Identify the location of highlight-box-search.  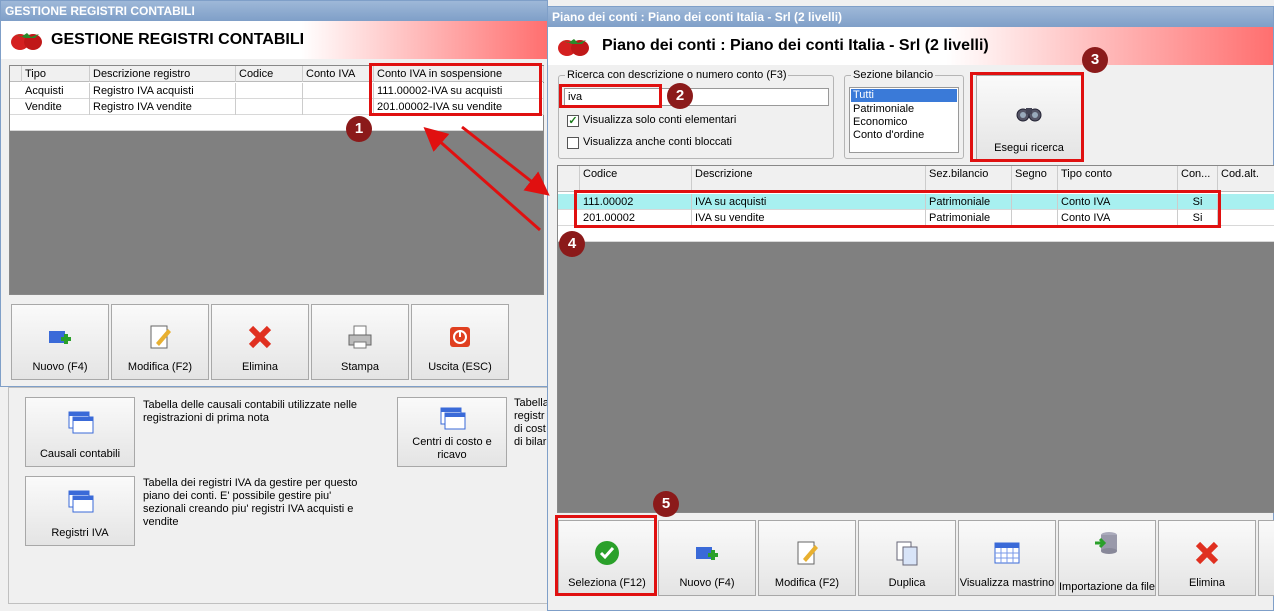
(610, 96).